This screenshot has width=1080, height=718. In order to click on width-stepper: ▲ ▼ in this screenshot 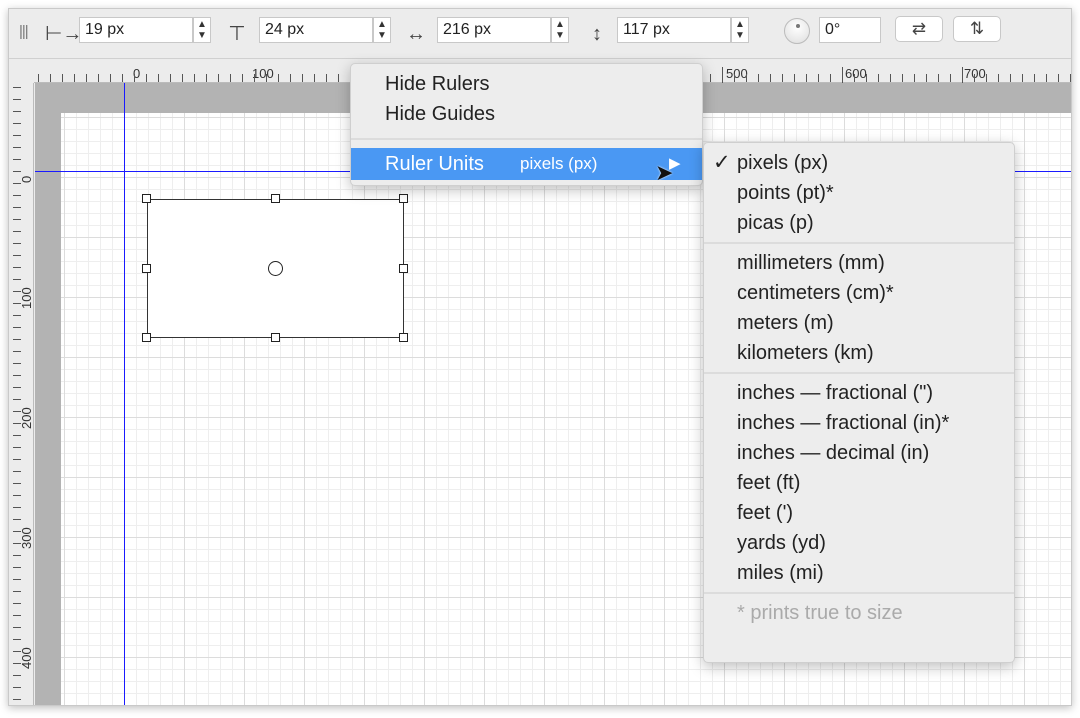, I will do `click(560, 30)`.